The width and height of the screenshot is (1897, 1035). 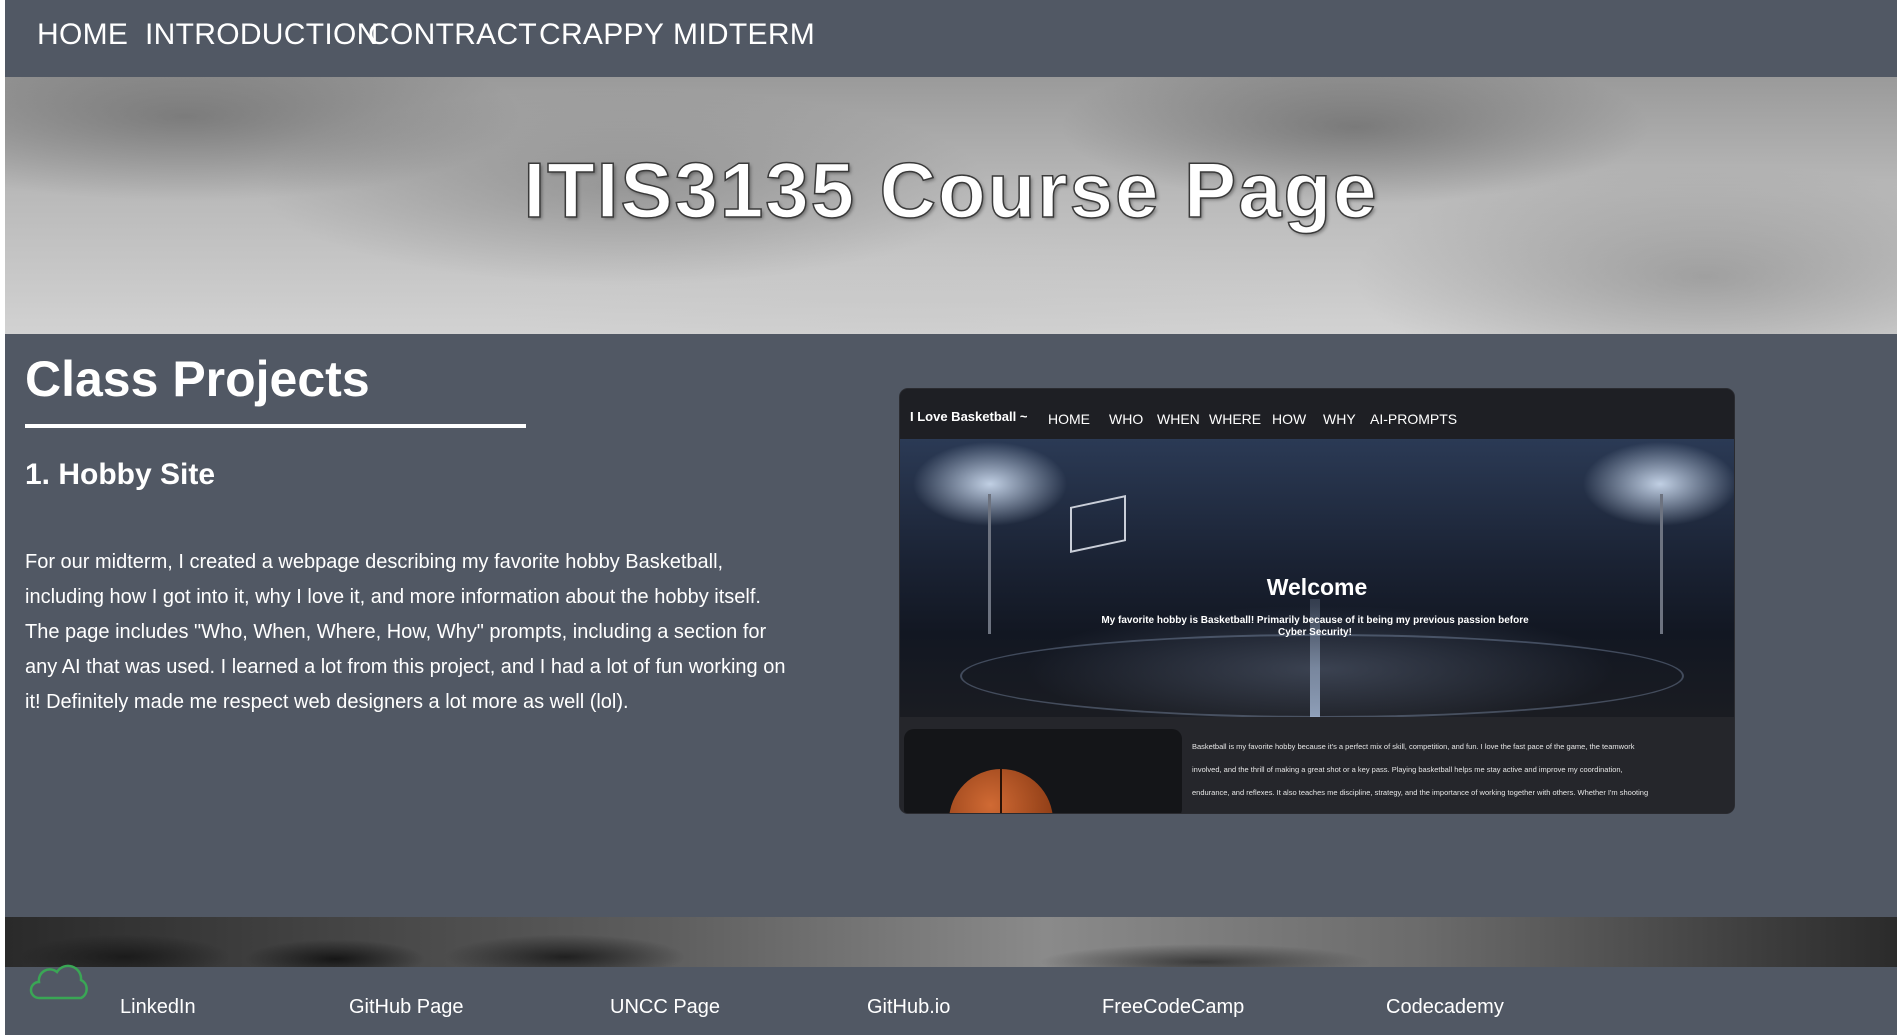 What do you see at coordinates (1069, 419) in the screenshot?
I see `preview-link: HOME` at bounding box center [1069, 419].